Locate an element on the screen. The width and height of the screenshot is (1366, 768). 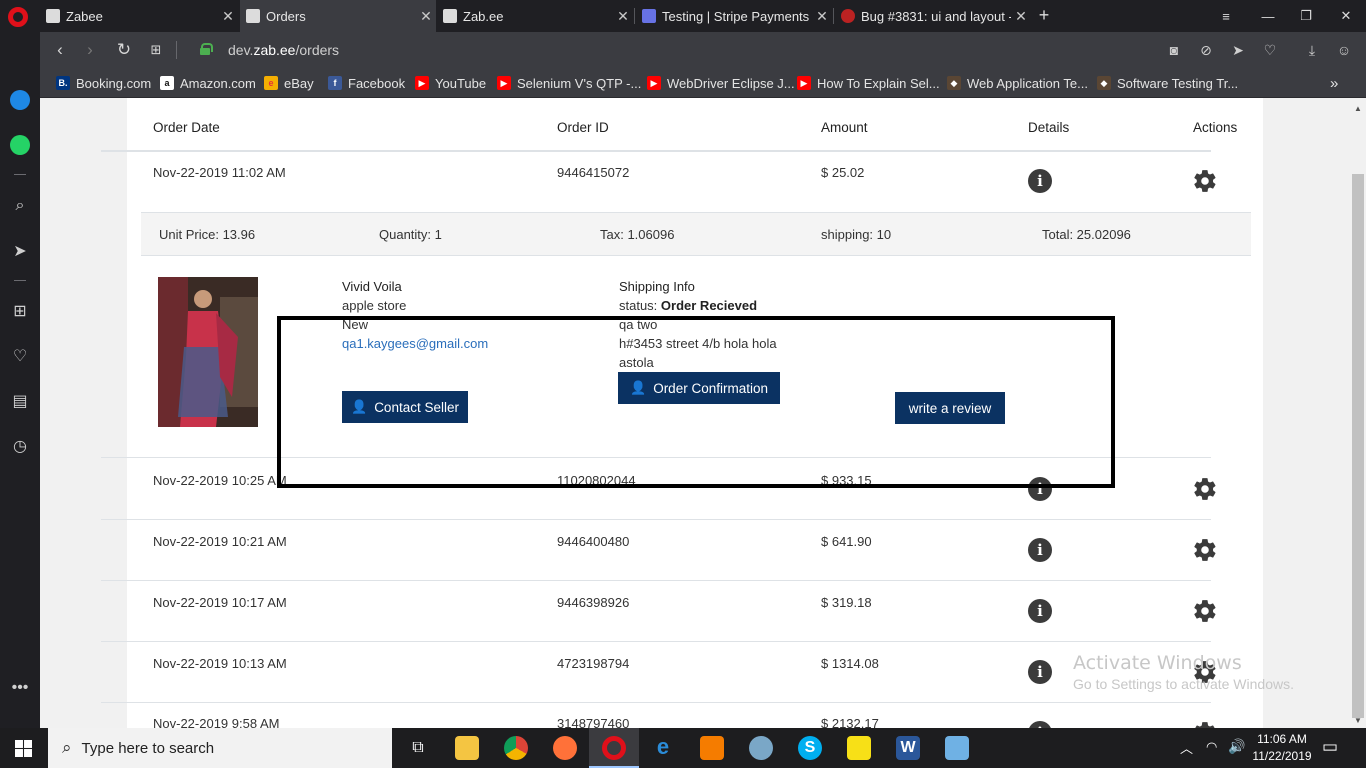
order-date-cell: Nov-22-2019 10:13 AM is located at coordinates (220, 663).